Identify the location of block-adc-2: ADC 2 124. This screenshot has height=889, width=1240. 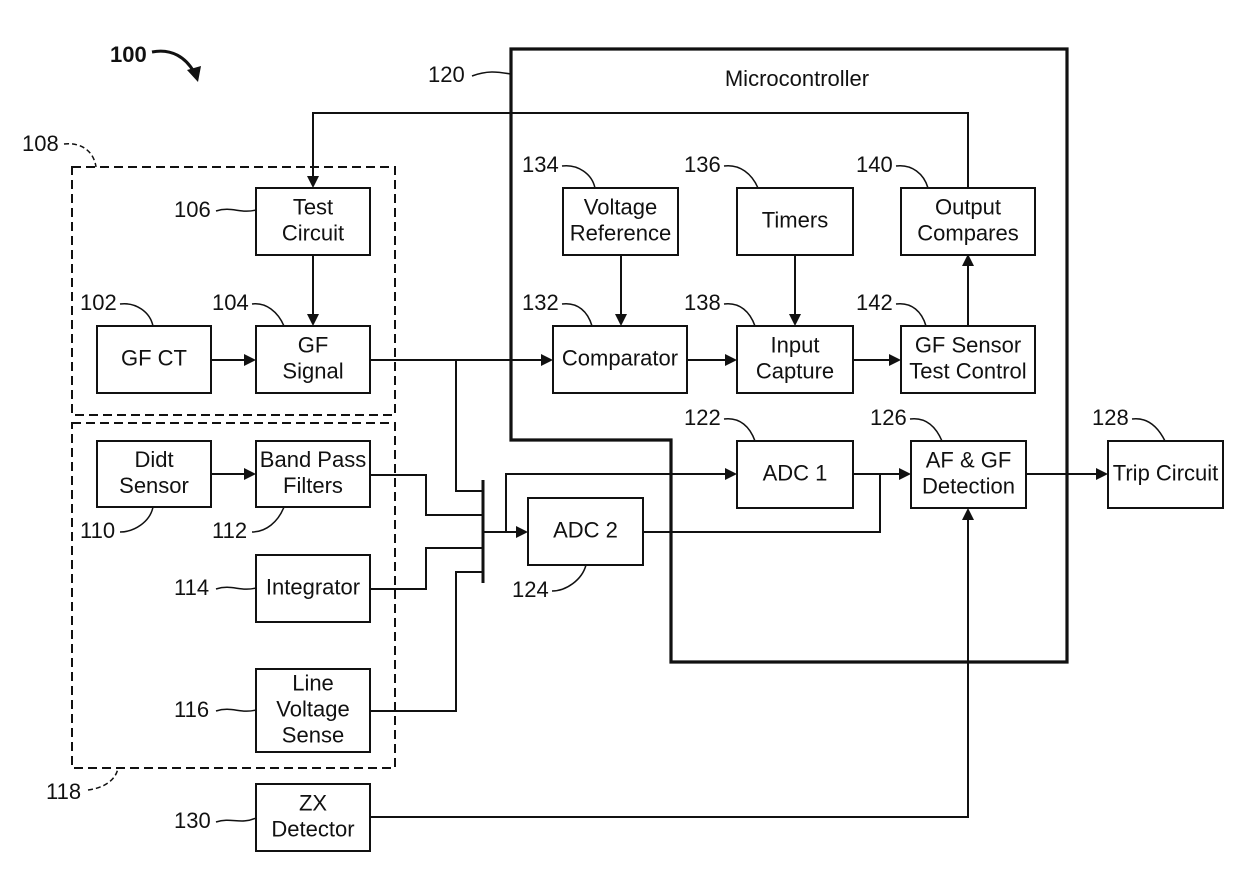
(578, 549).